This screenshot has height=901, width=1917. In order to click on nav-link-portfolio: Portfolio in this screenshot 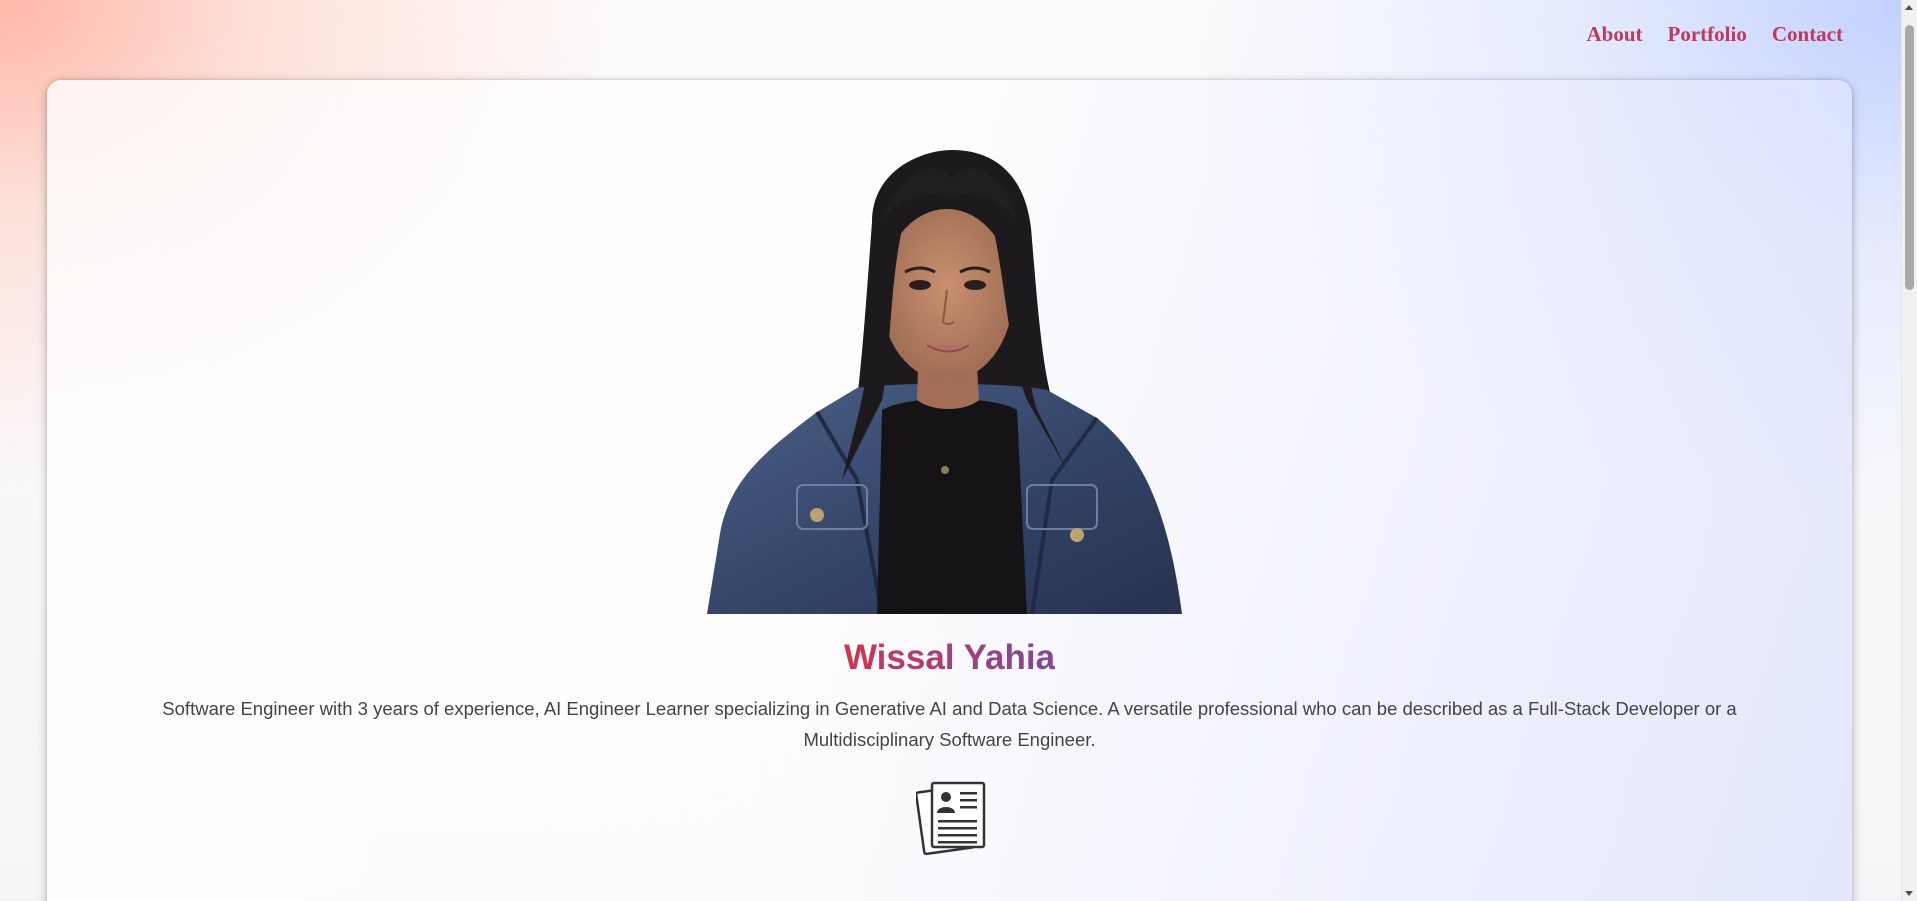, I will do `click(1707, 34)`.